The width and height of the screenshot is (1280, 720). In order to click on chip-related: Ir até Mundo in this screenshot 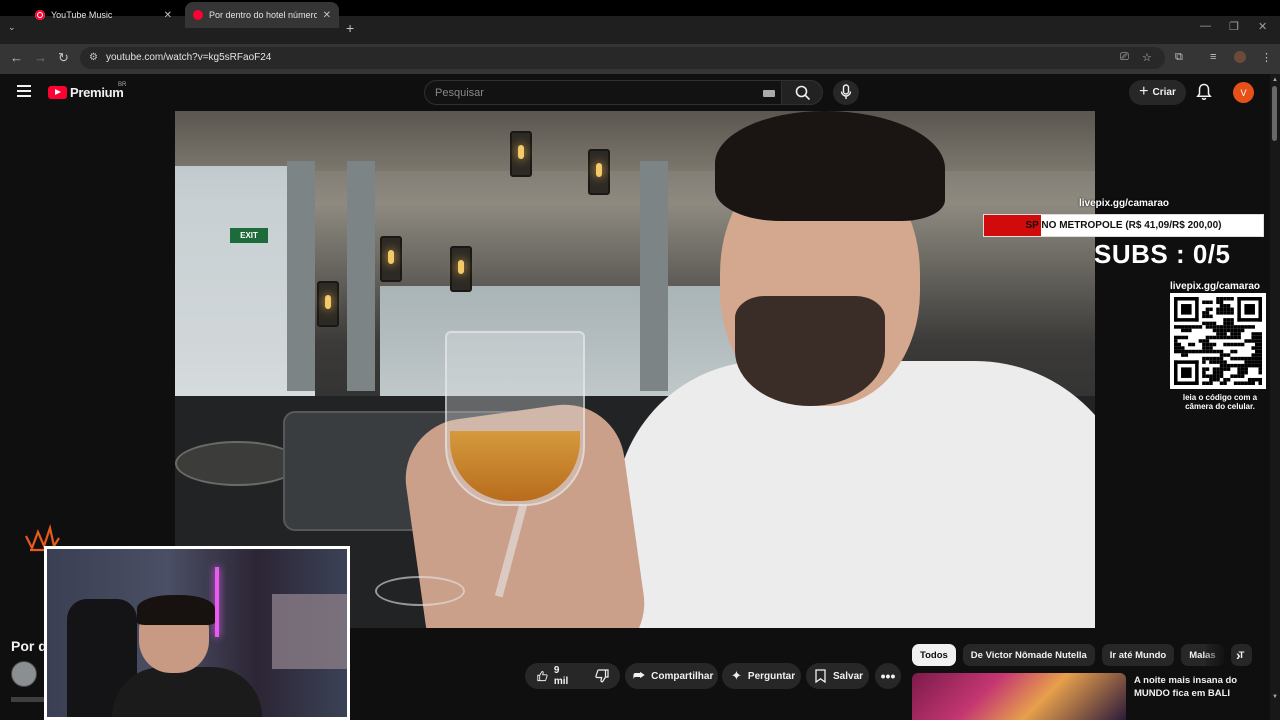, I will do `click(1138, 655)`.